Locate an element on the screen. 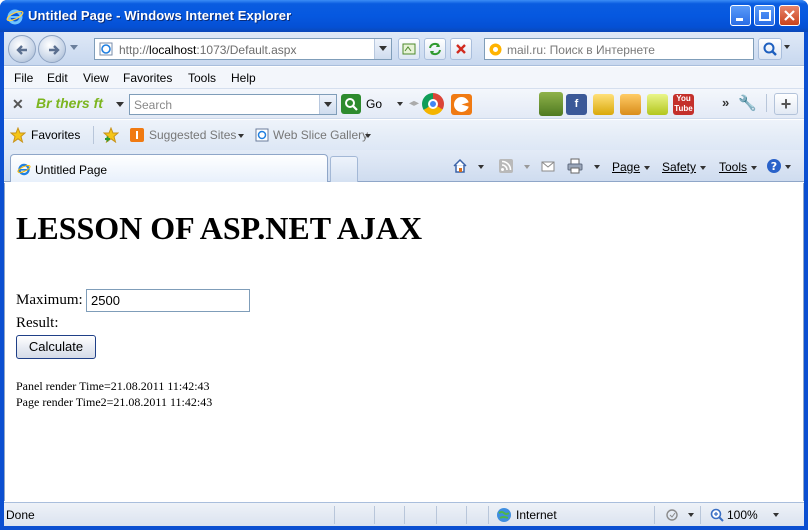 The width and height of the screenshot is (808, 530). search-button is located at coordinates (770, 49).